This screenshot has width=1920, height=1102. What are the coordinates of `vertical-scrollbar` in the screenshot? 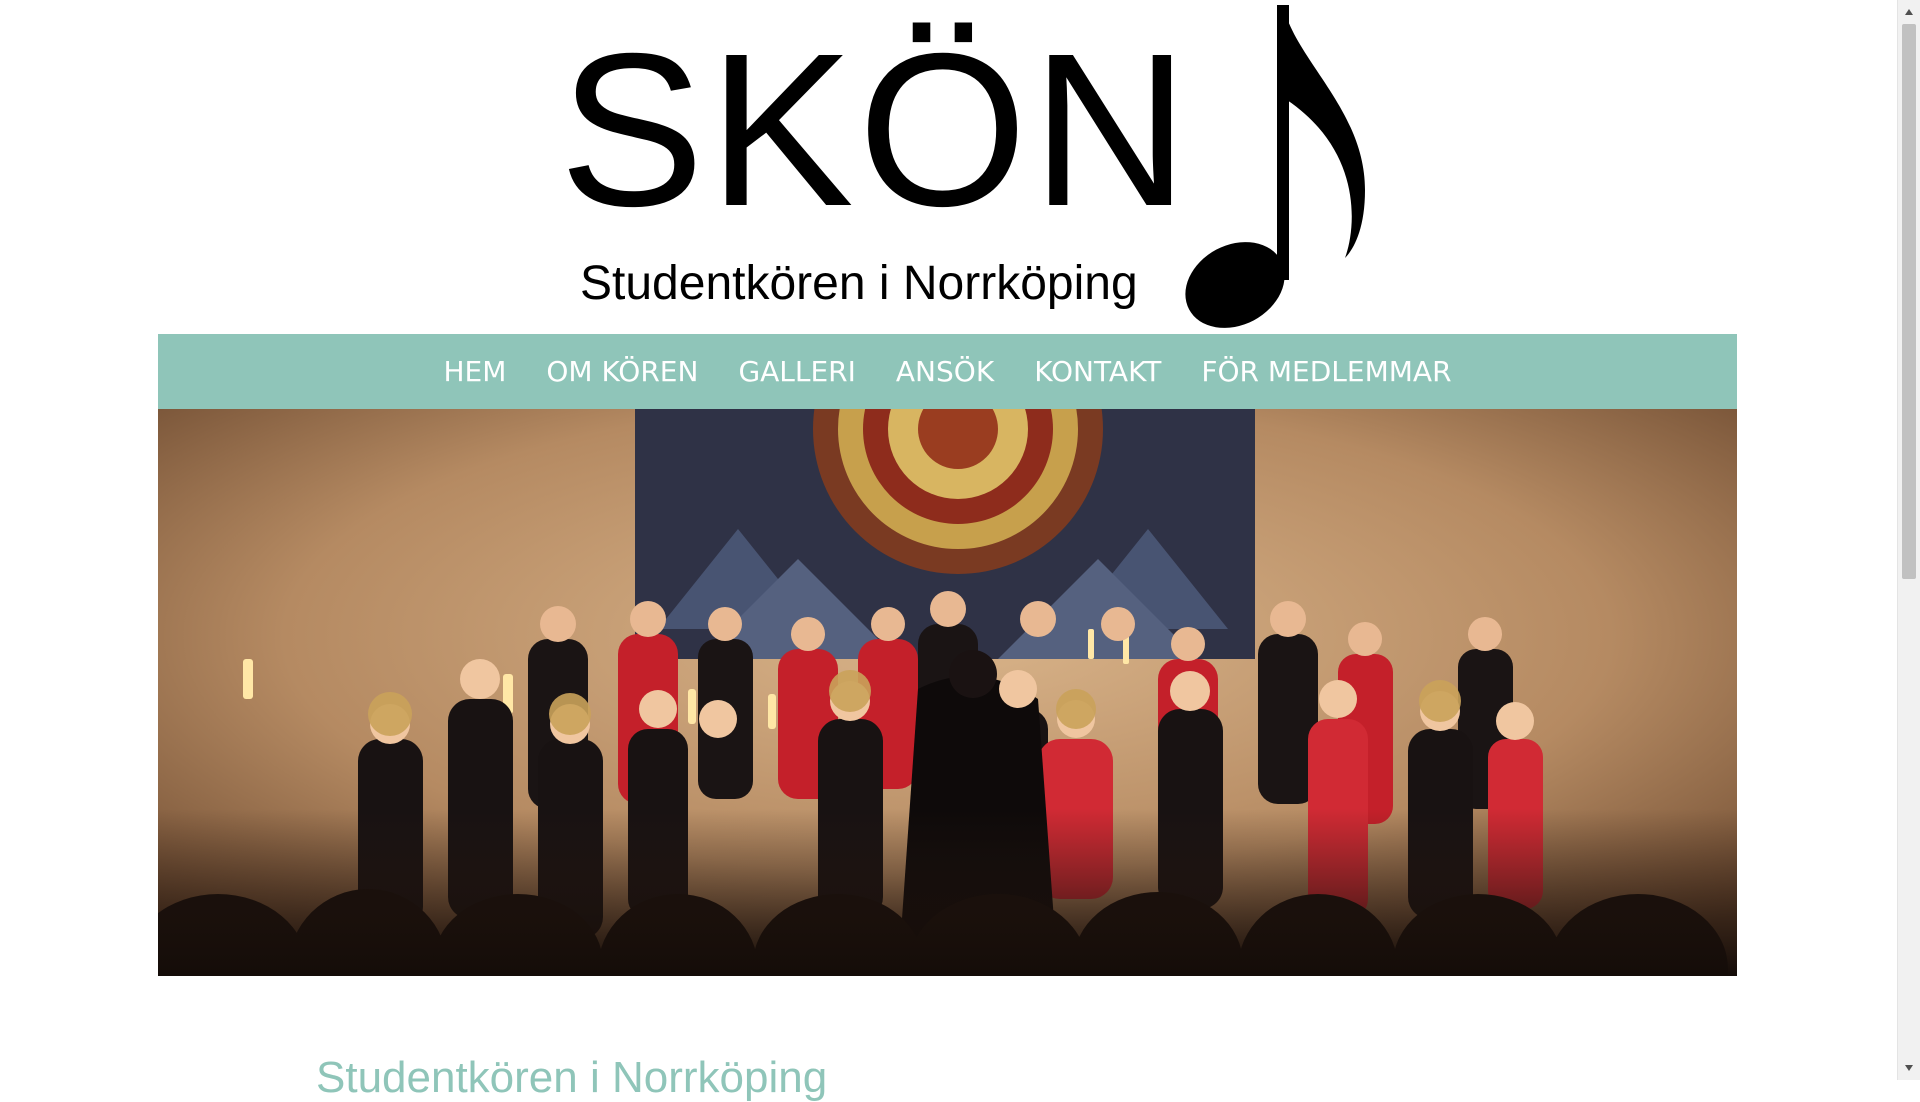 It's located at (1908, 540).